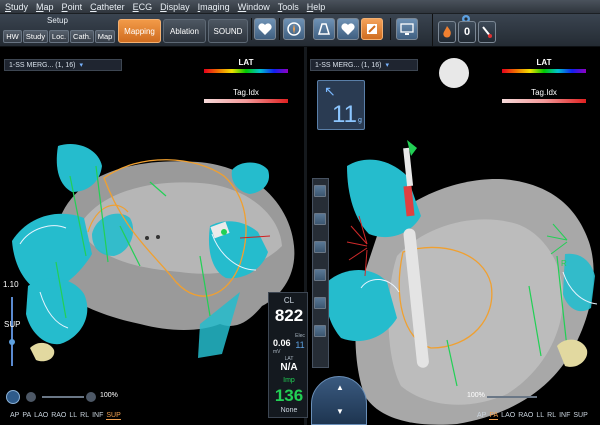  I want to click on cl-footer: None, so click(289, 410).